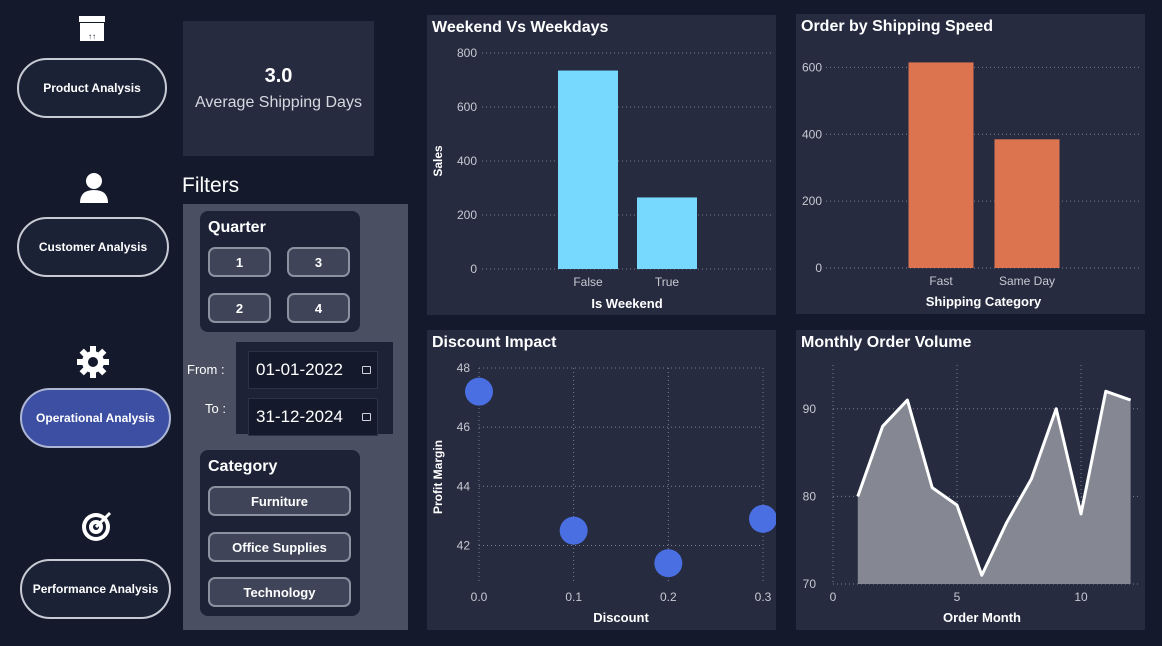  What do you see at coordinates (211, 185) in the screenshot?
I see `filters-title: Filters` at bounding box center [211, 185].